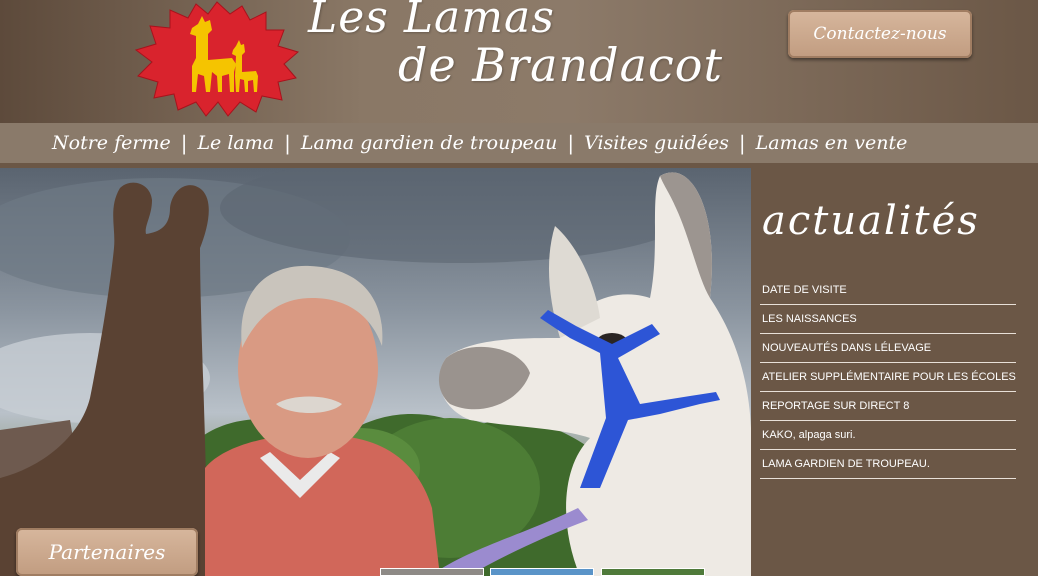 This screenshot has height=576, width=1038. What do you see at coordinates (835, 406) in the screenshot?
I see `news-item-label: REPORTAGE SUR DIRECT 8` at bounding box center [835, 406].